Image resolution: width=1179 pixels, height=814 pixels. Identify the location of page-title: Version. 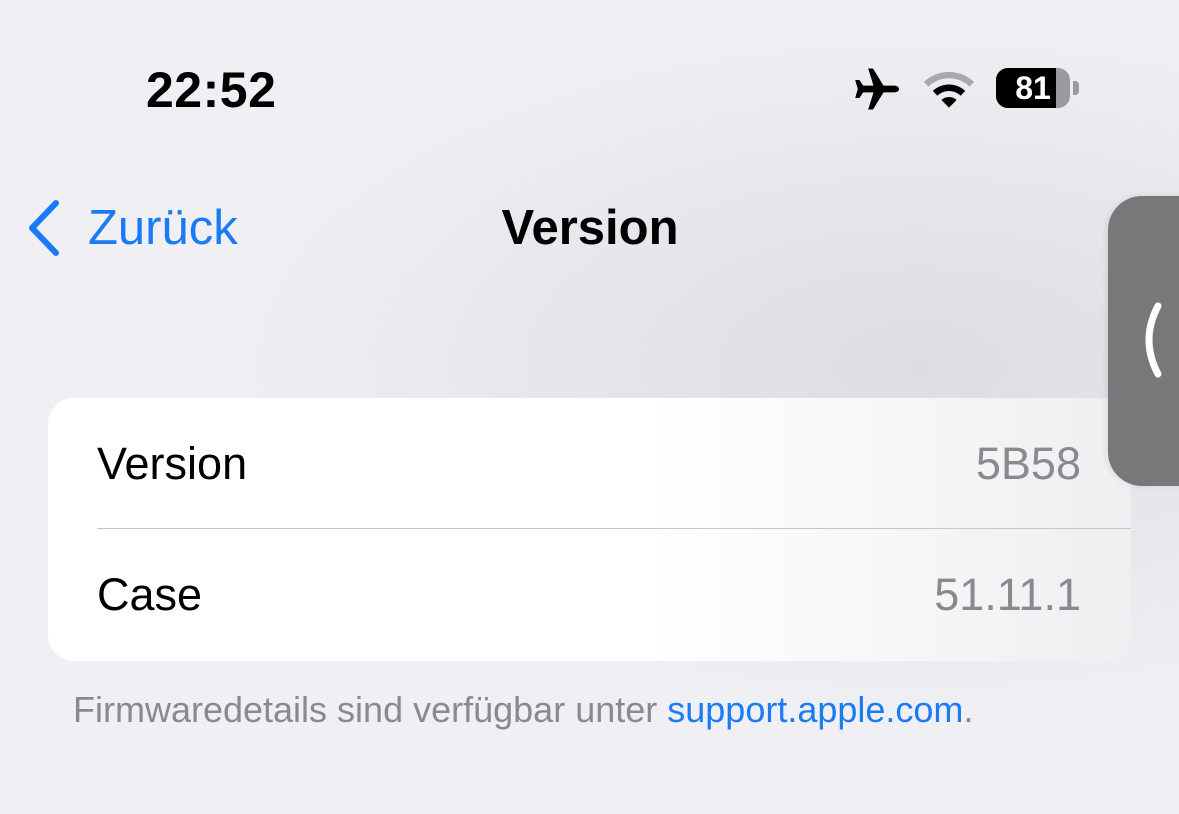
(590, 228).